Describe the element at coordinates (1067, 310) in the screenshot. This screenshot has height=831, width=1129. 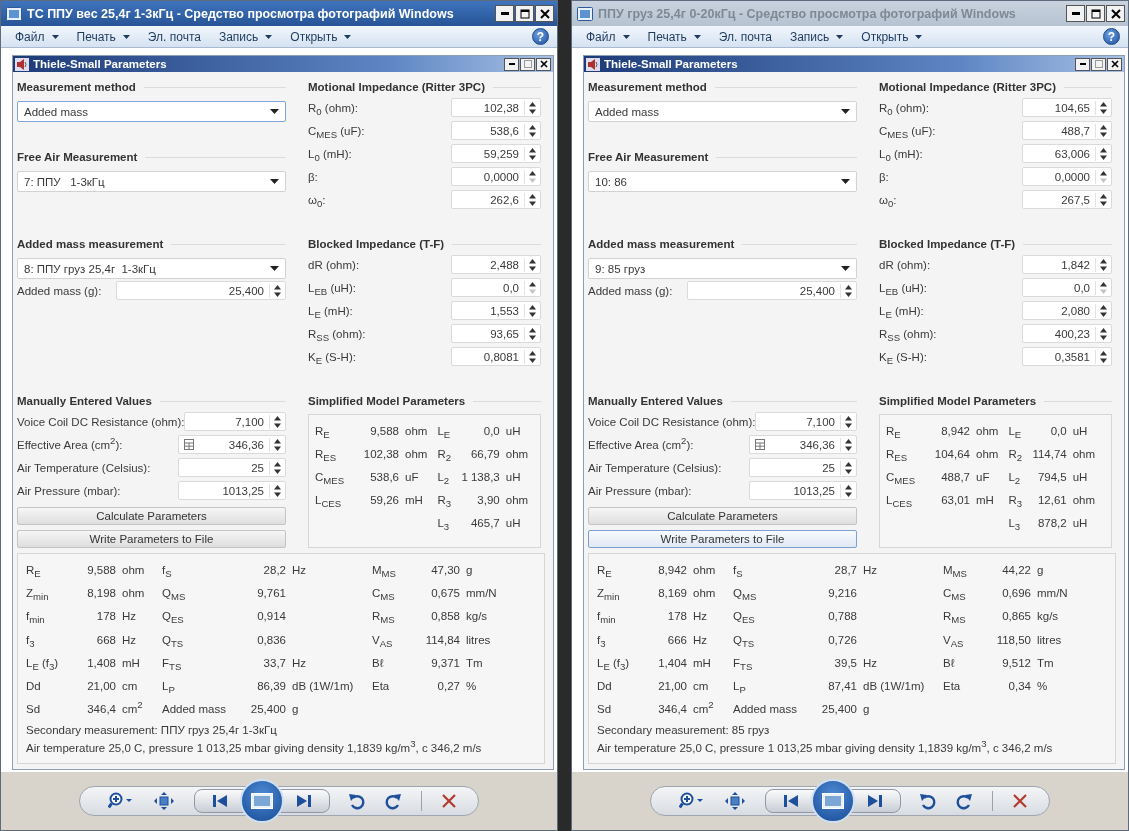
I see `spin-field: 2,080` at that location.